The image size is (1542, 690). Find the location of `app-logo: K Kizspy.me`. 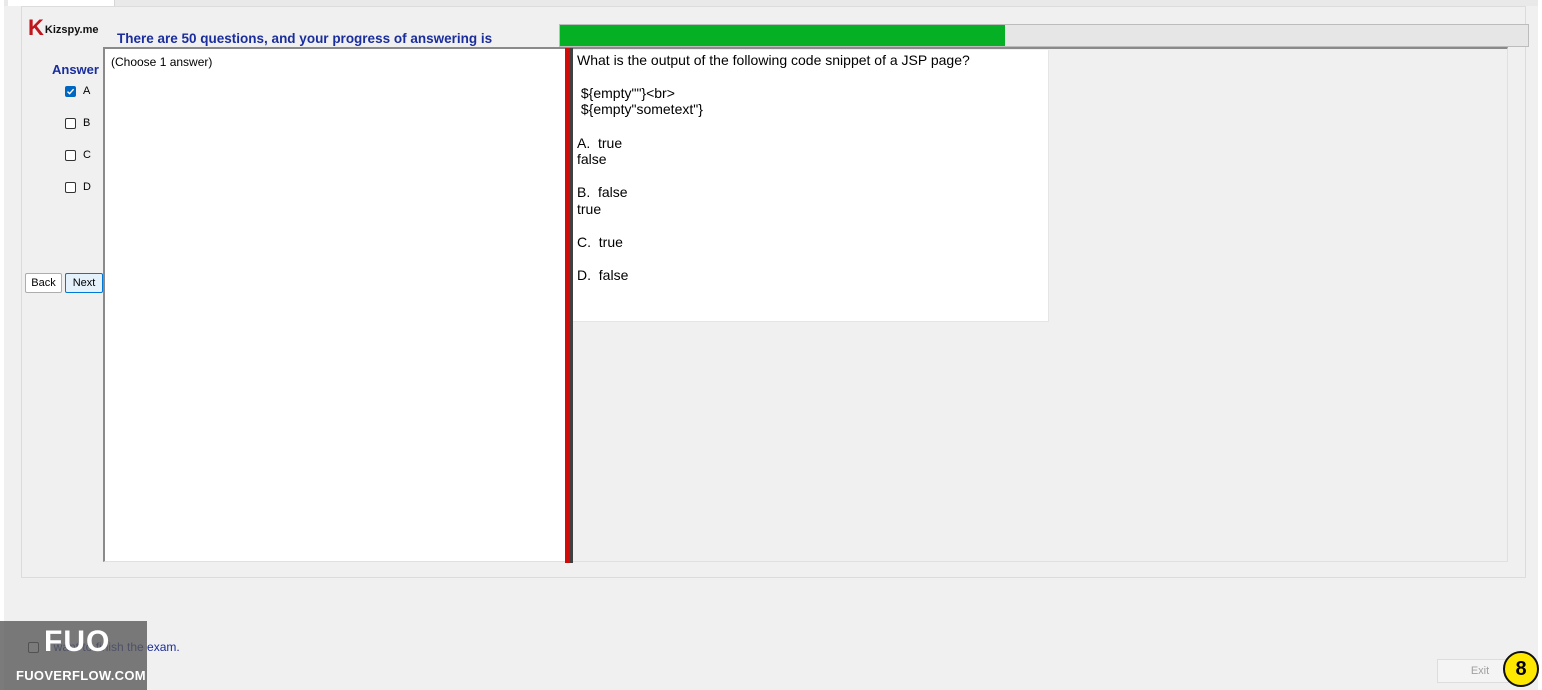

app-logo: K Kizspy.me is located at coordinates (63, 28).